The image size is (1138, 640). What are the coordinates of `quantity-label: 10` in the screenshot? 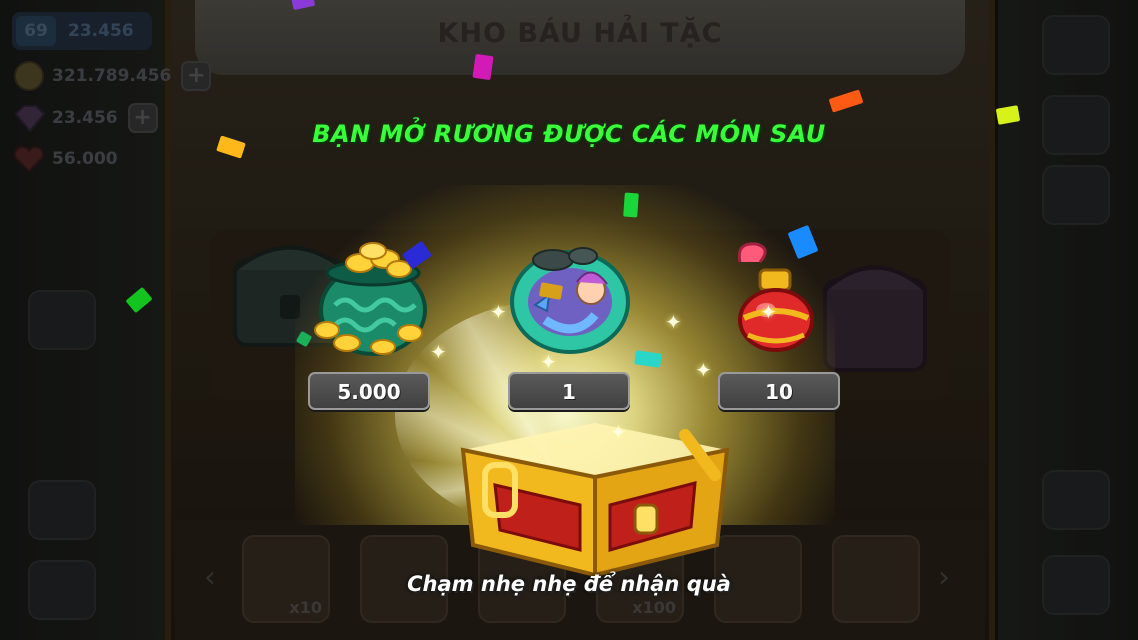 It's located at (779, 392).